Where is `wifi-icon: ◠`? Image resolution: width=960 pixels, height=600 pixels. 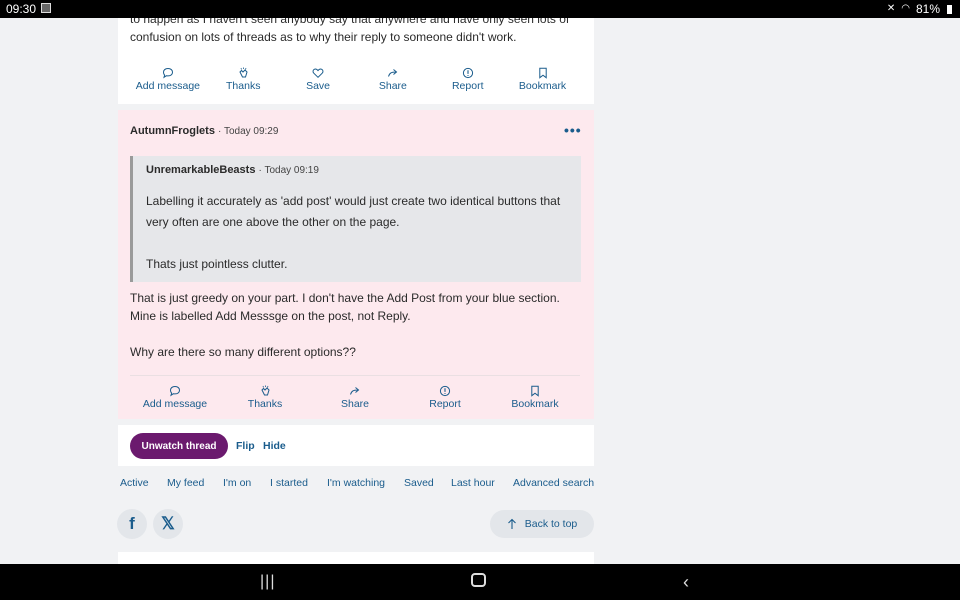 wifi-icon: ◠ is located at coordinates (905, 8).